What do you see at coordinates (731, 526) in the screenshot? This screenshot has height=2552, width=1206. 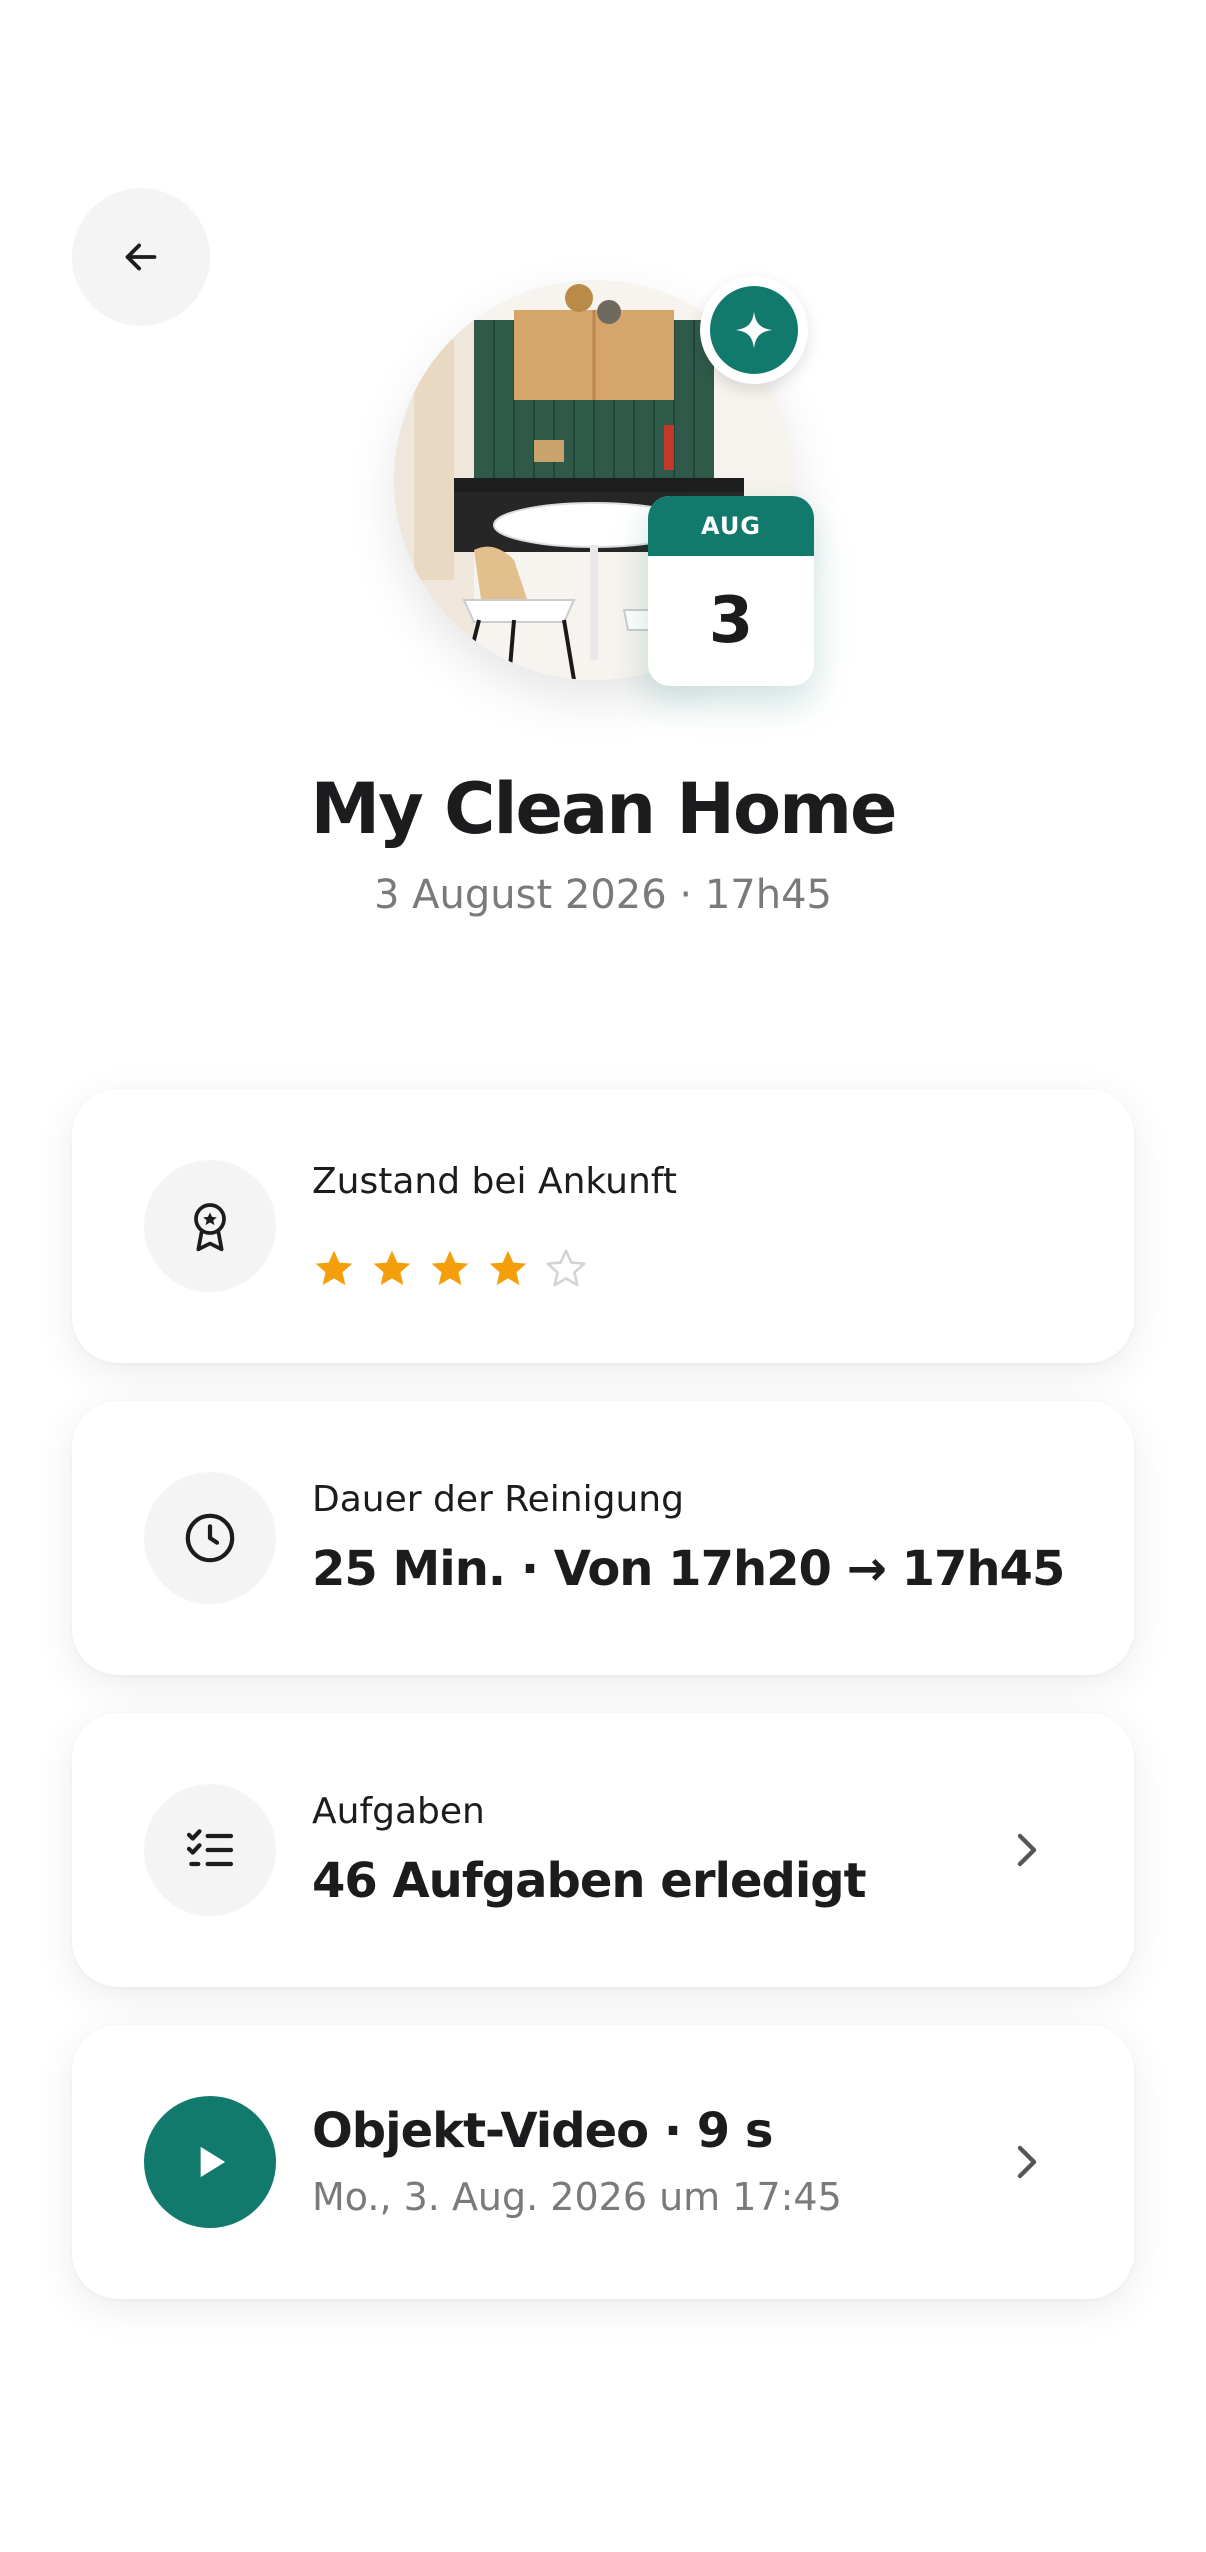 I see `calendar-month: AUG` at bounding box center [731, 526].